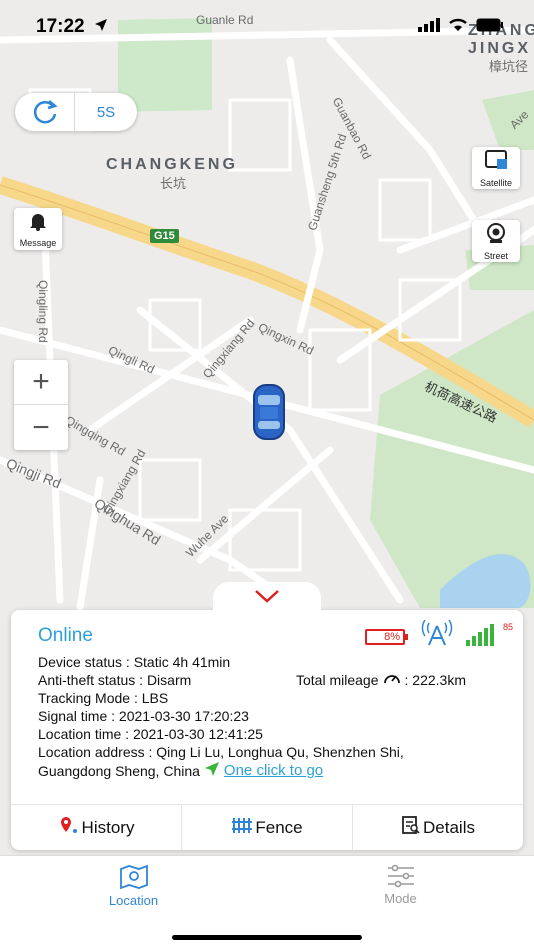 The image size is (534, 950). What do you see at coordinates (65, 635) in the screenshot?
I see `online-status: Online` at bounding box center [65, 635].